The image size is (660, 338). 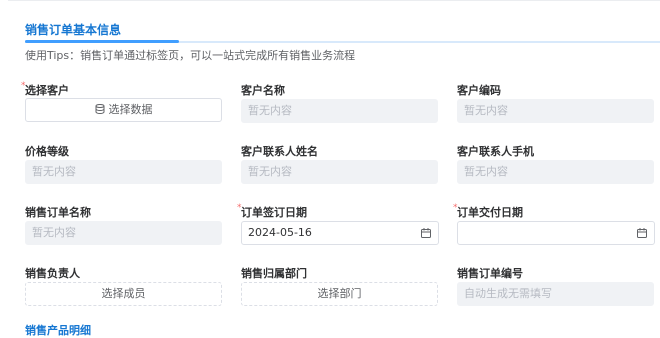 What do you see at coordinates (73, 29) in the screenshot?
I see `tab-basic-info: 销售订单基本信息` at bounding box center [73, 29].